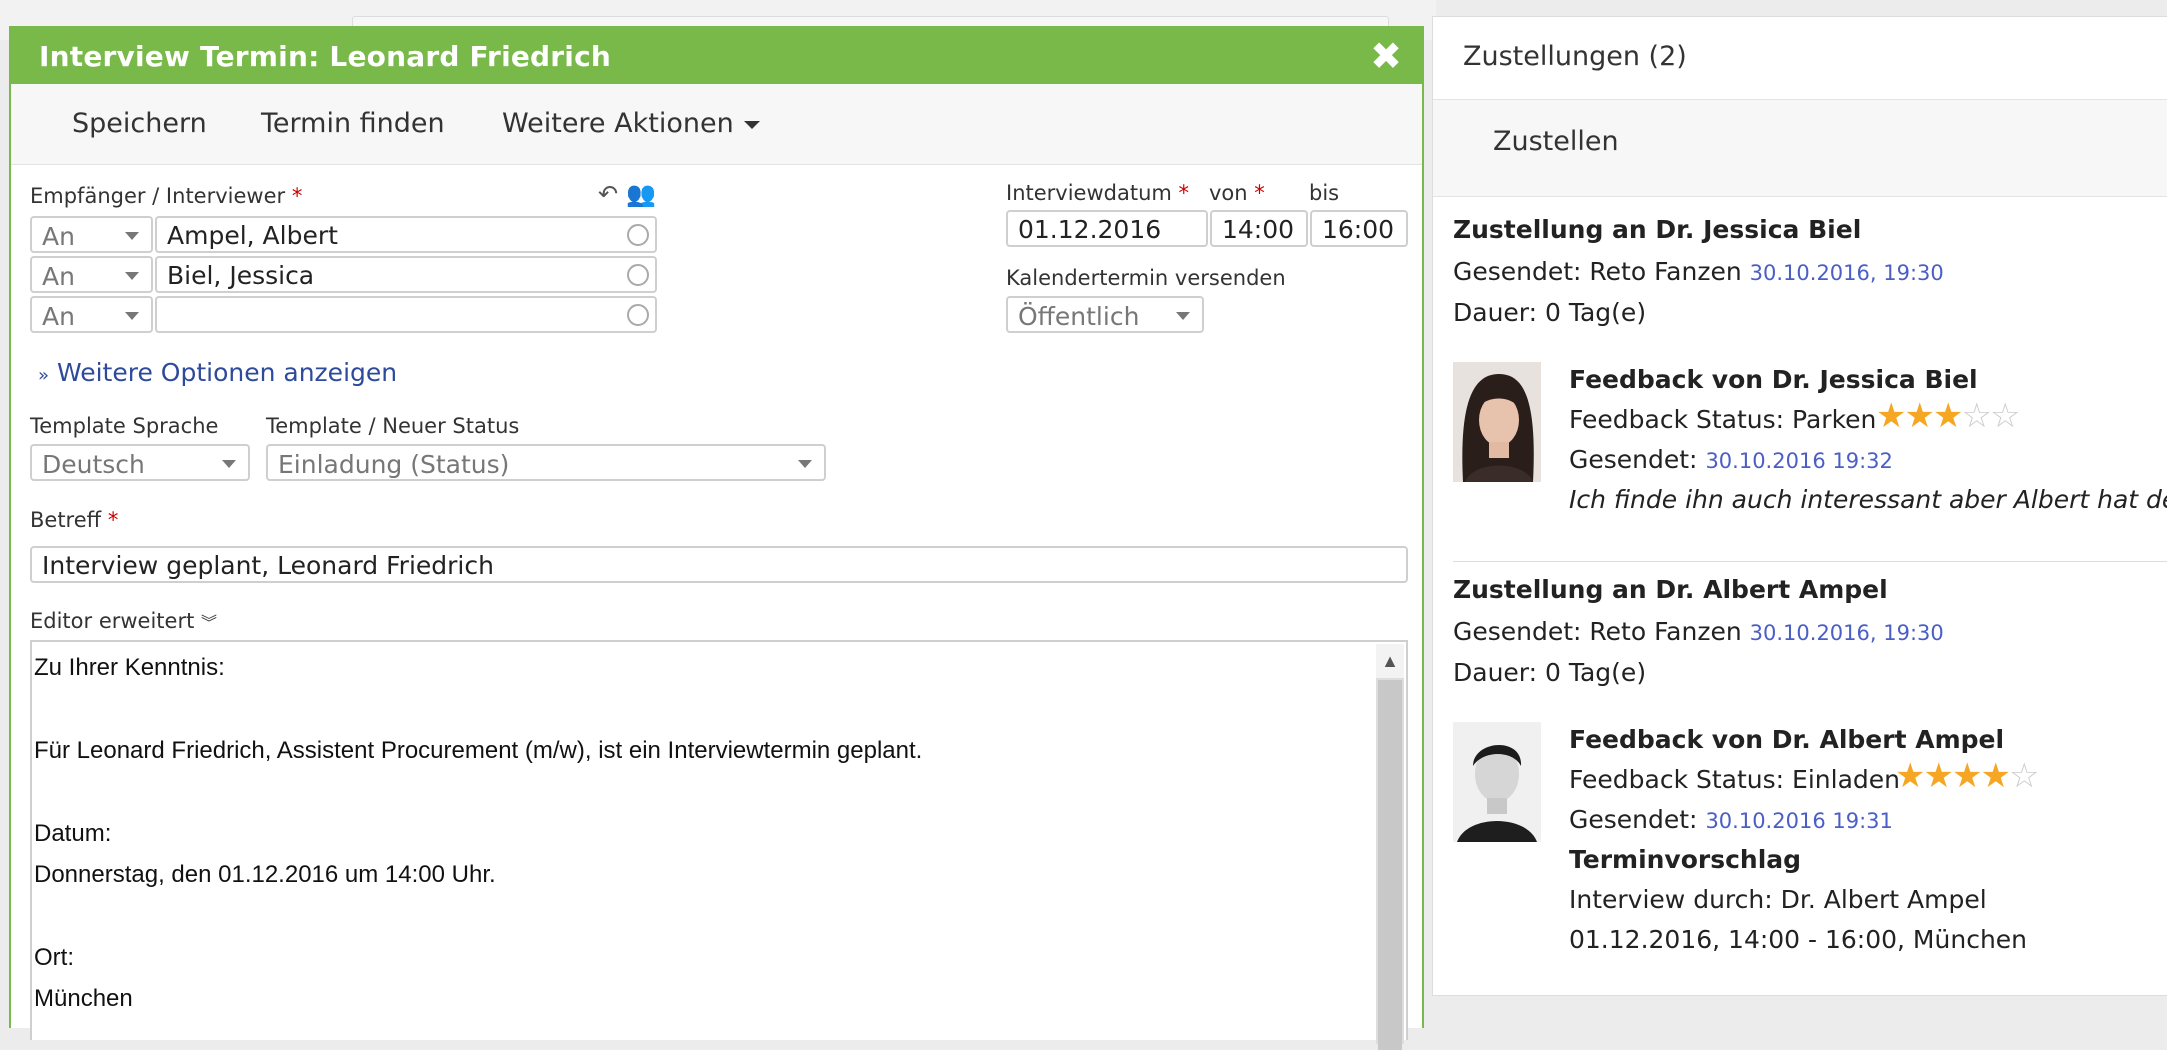  What do you see at coordinates (1787, 739) in the screenshot?
I see `feedback-heading: Feedback von Dr. Albert Ampel` at bounding box center [1787, 739].